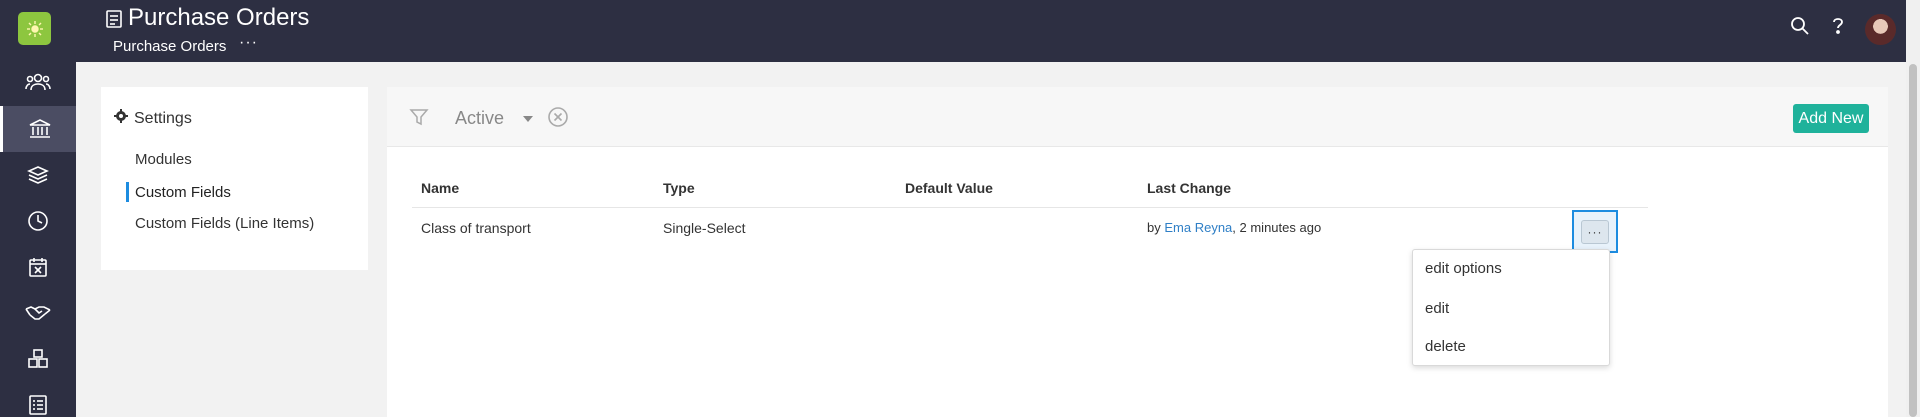  I want to click on filter-bar: Active Add New, so click(1137, 117).